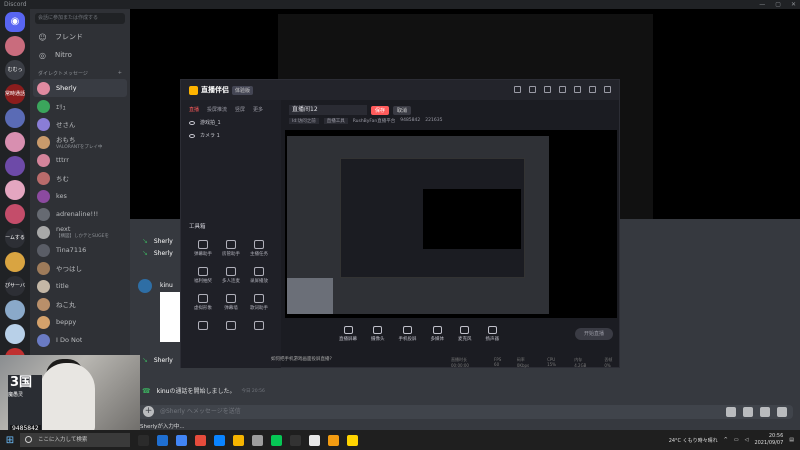  Describe the element at coordinates (15, 94) in the screenshot. I see `server-icon: 常時通話` at that location.